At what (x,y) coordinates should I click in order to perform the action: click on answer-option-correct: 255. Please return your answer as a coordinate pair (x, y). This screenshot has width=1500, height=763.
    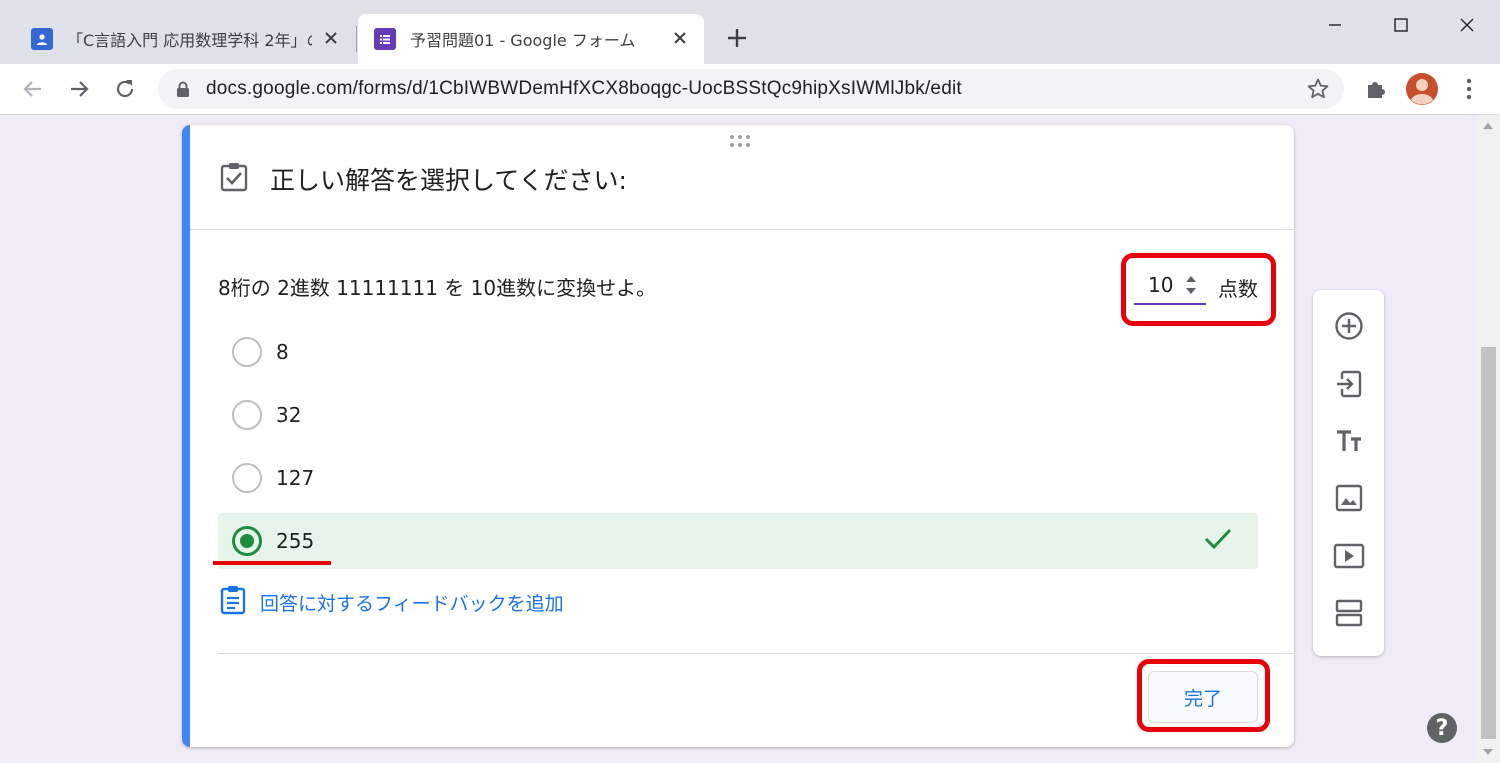
    Looking at the image, I should click on (738, 541).